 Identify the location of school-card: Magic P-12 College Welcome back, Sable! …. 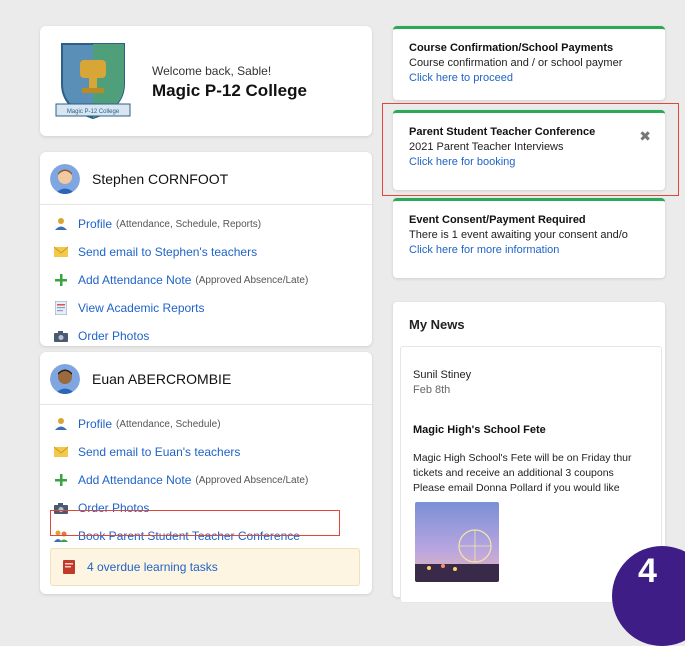
(206, 81).